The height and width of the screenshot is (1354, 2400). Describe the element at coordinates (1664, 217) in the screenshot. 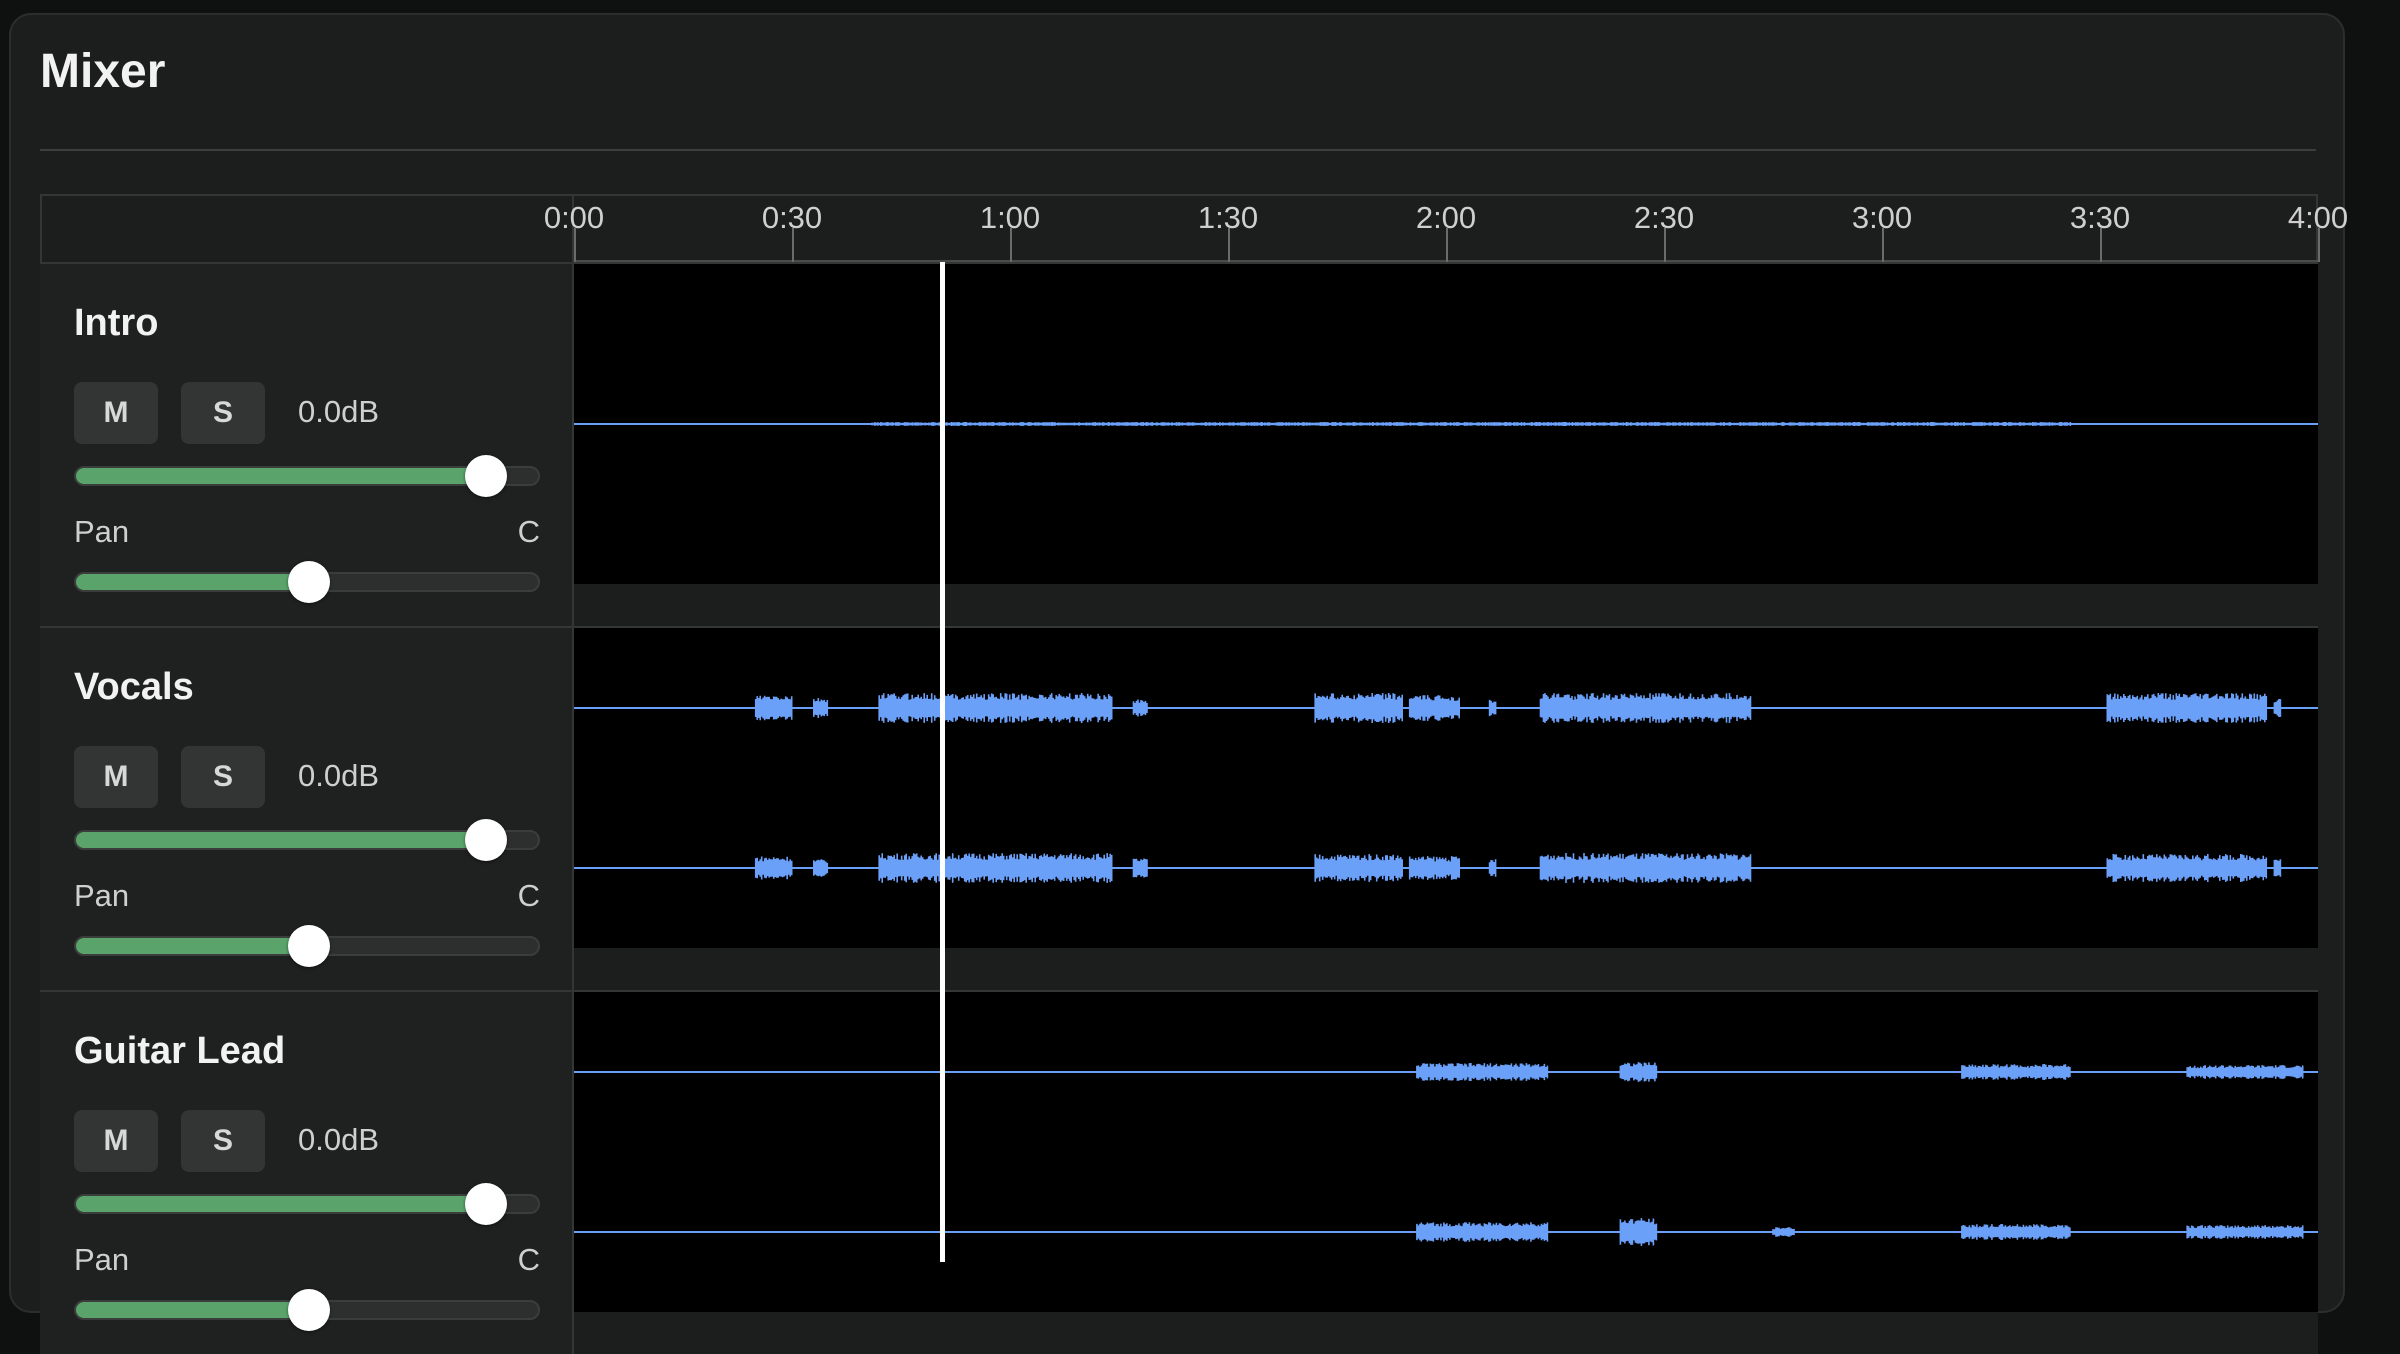

I see `ruler-label: 2:30` at that location.